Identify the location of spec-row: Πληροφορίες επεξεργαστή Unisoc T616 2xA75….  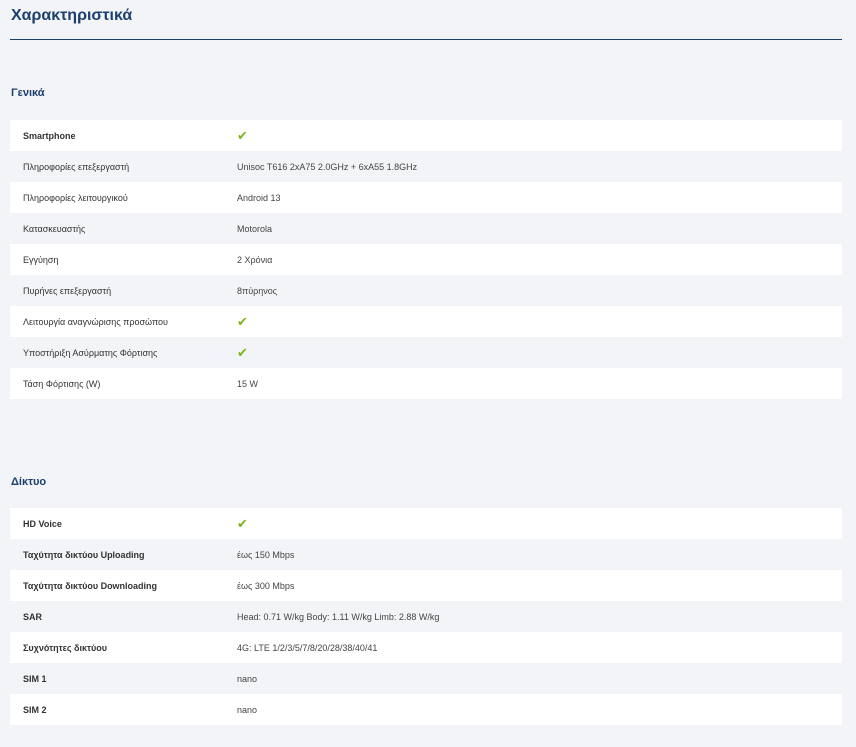
(426, 166).